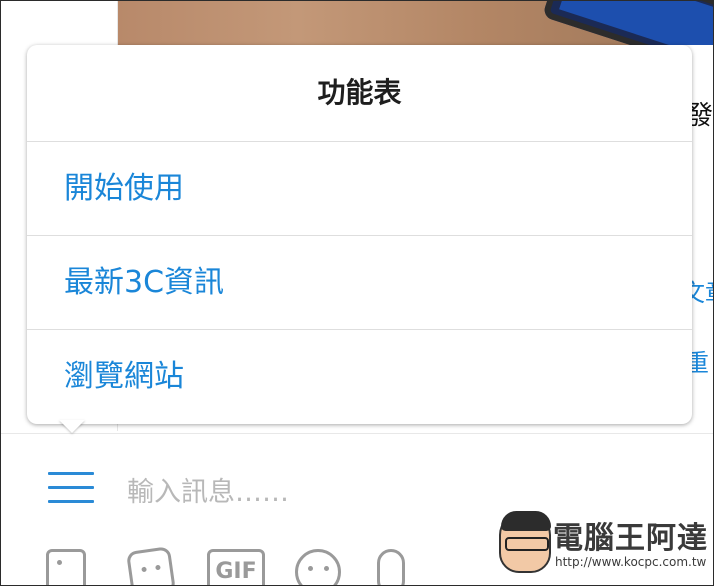 Image resolution: width=714 pixels, height=586 pixels. Describe the element at coordinates (627, 23) in the screenshot. I see `phone-image` at that location.